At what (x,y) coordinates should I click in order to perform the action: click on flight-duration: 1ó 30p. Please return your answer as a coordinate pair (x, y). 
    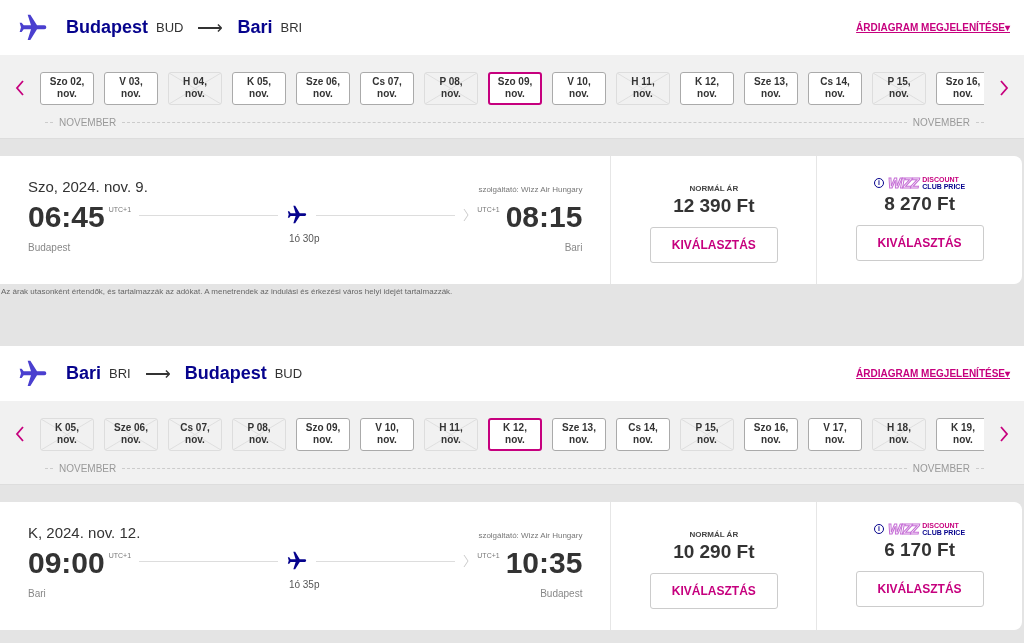
    Looking at the image, I should click on (304, 238).